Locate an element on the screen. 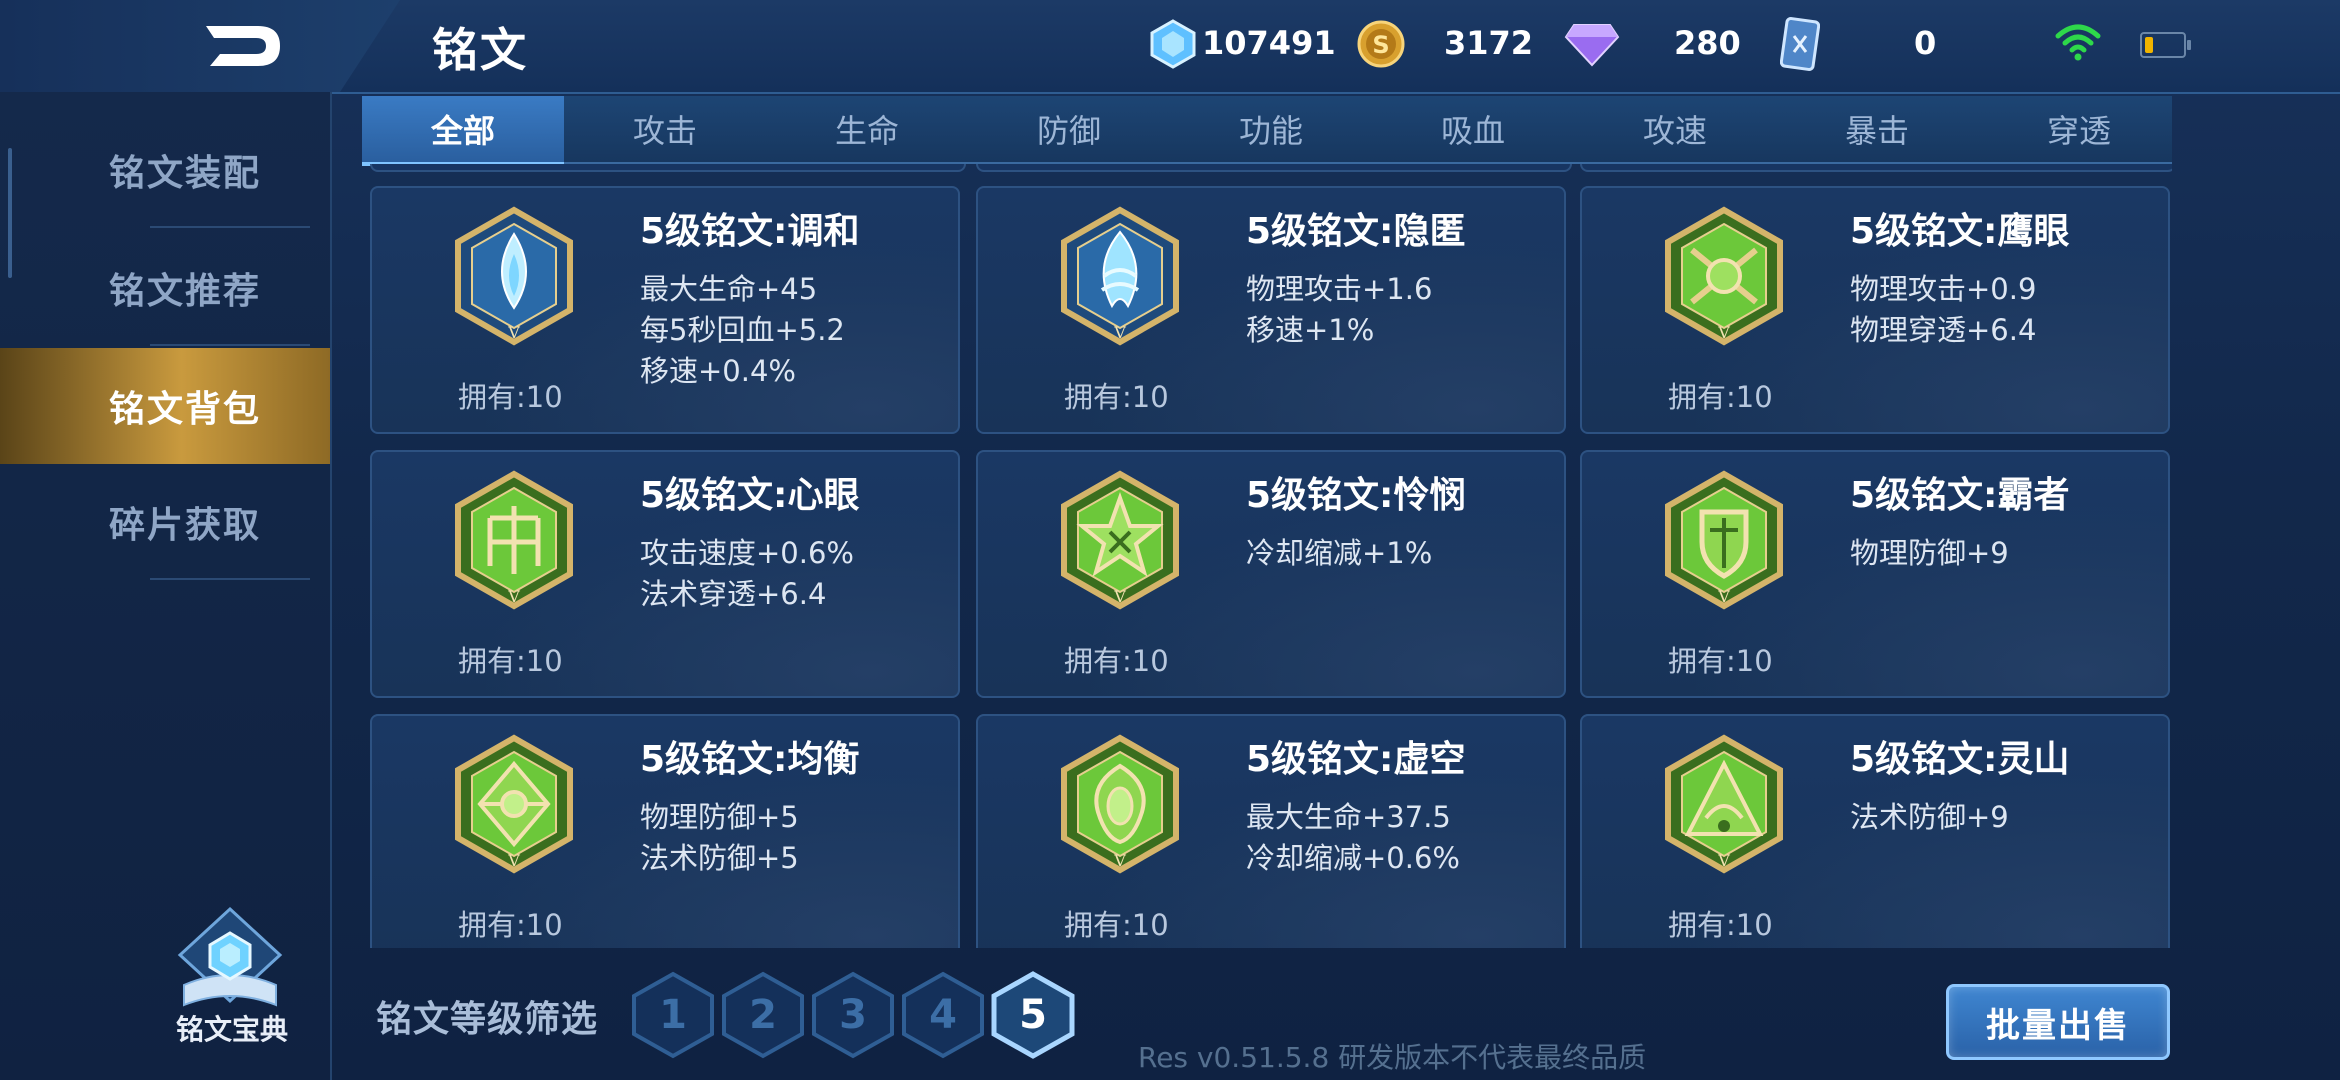 The height and width of the screenshot is (1080, 2340). tab-attack-speed: 攻速 is located at coordinates (1675, 129).